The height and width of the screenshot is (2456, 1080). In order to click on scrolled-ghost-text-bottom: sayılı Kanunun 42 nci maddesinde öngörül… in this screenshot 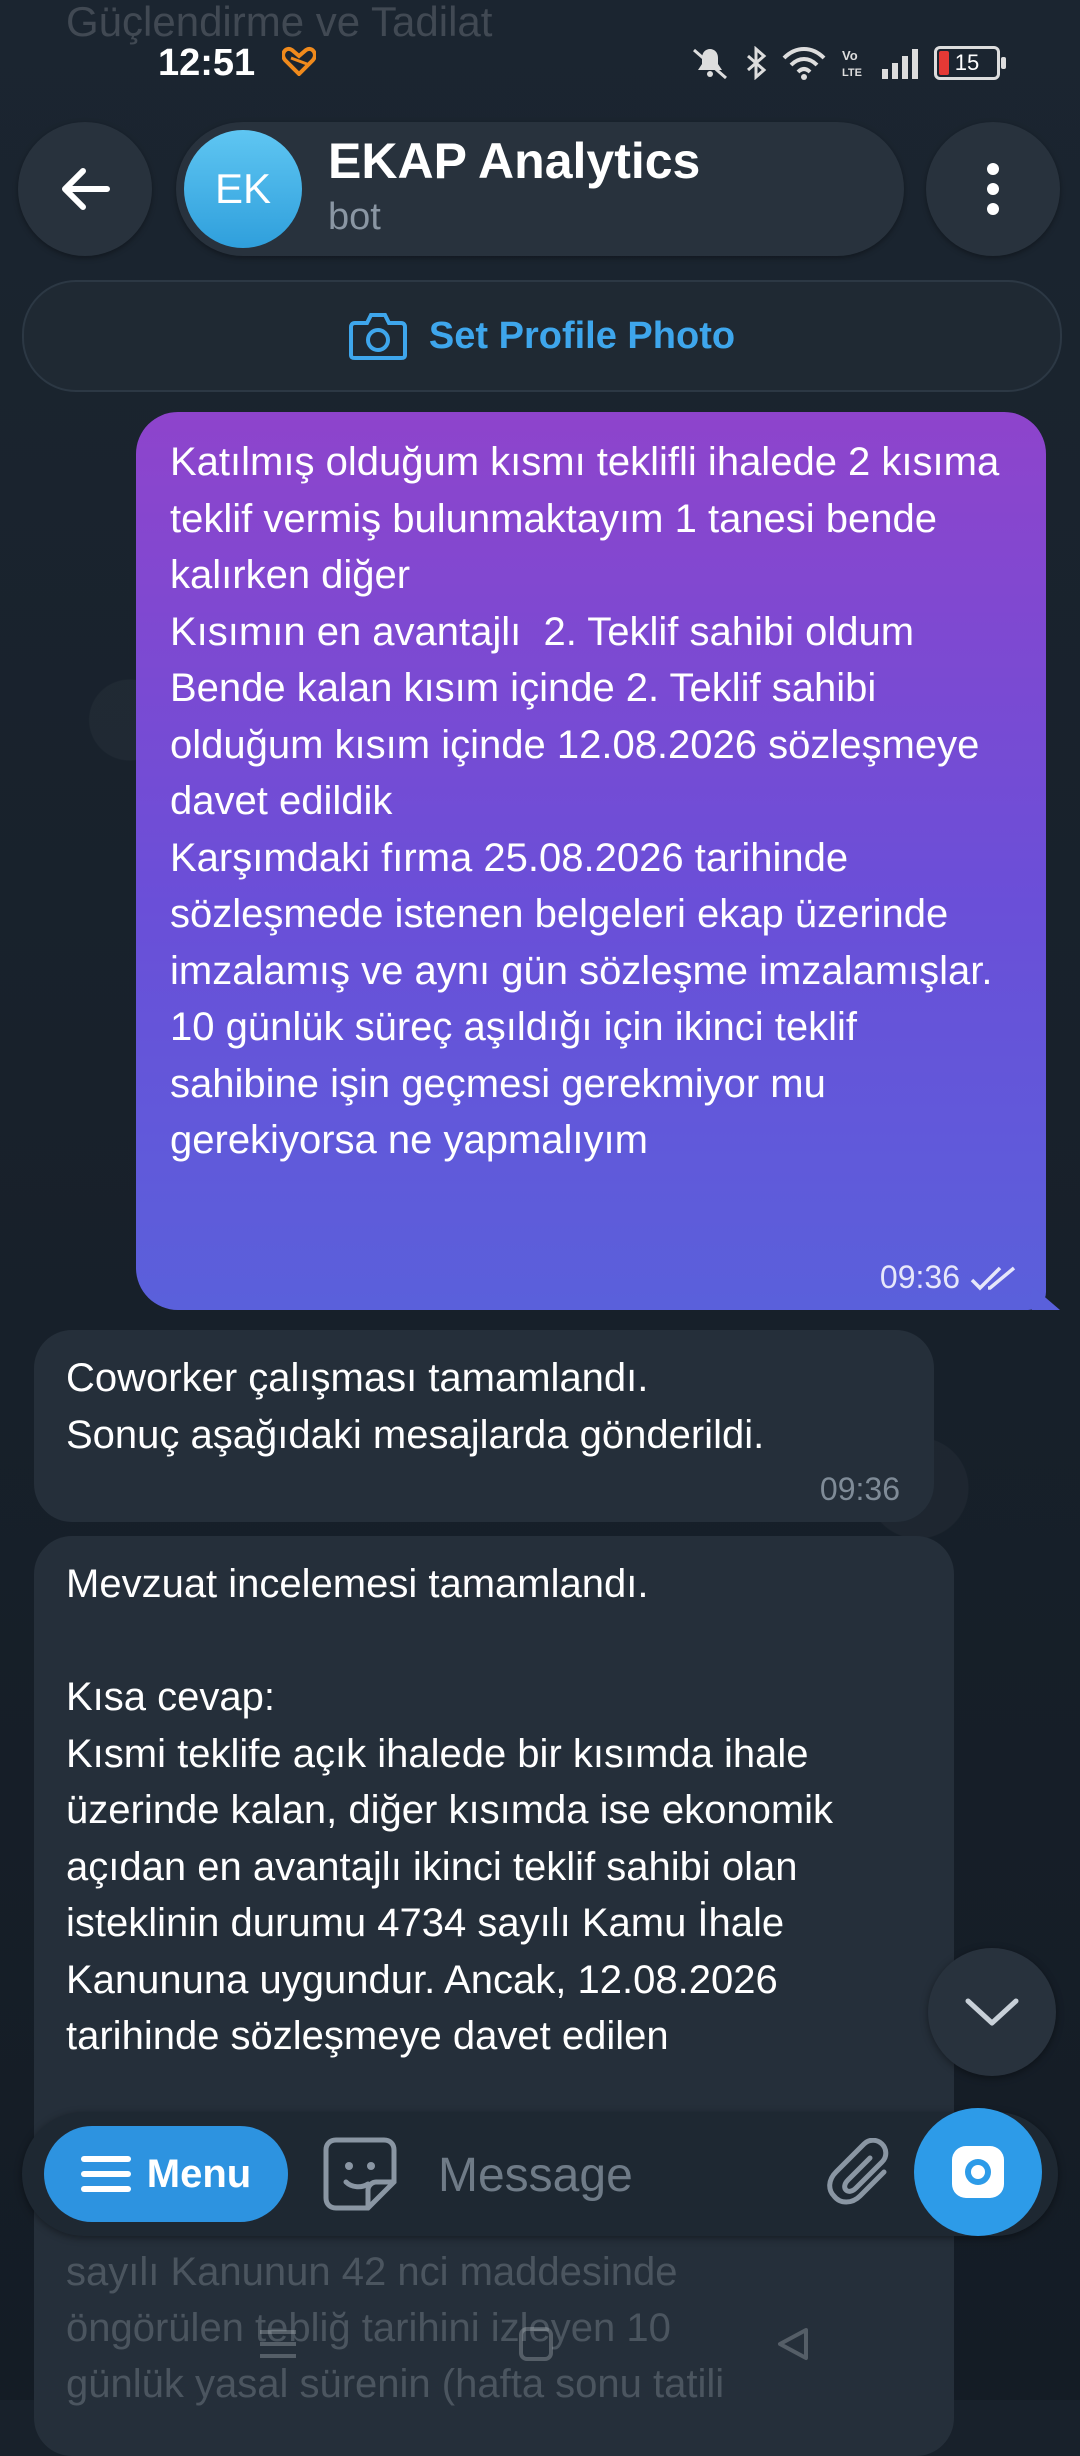, I will do `click(395, 2328)`.